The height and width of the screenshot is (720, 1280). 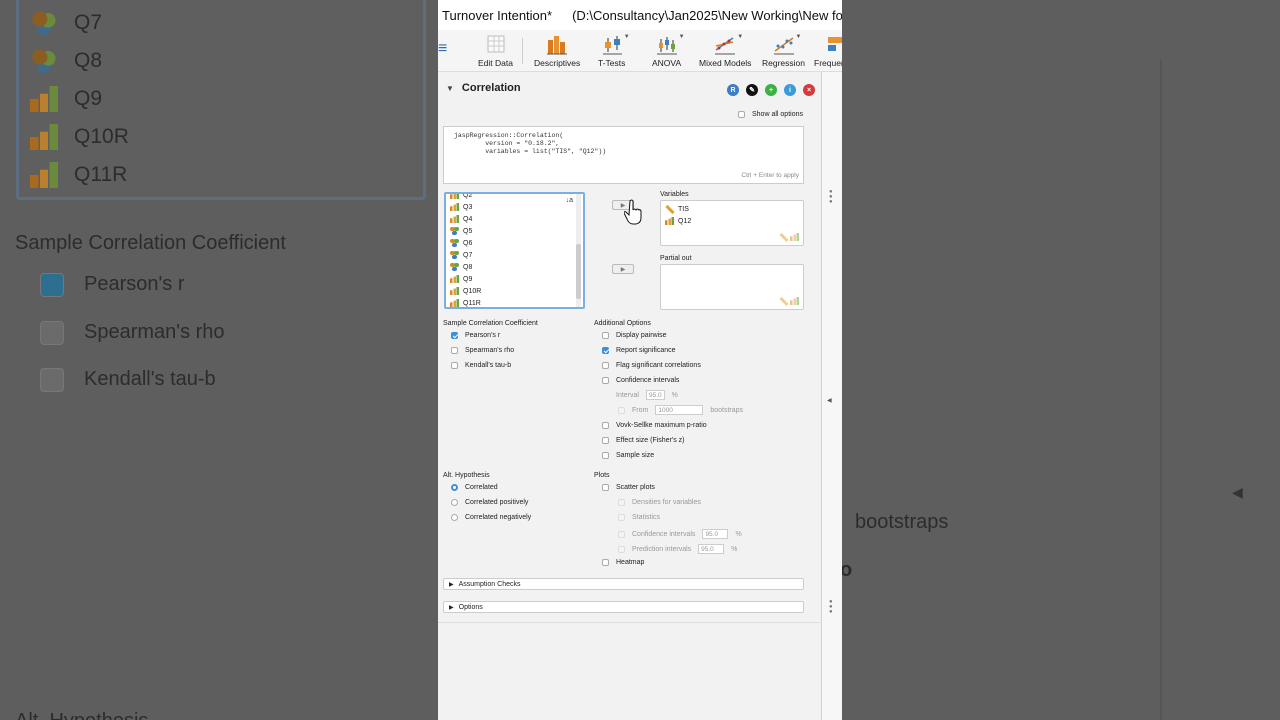 I want to click on list-item: Q12, so click(x=732, y=221).